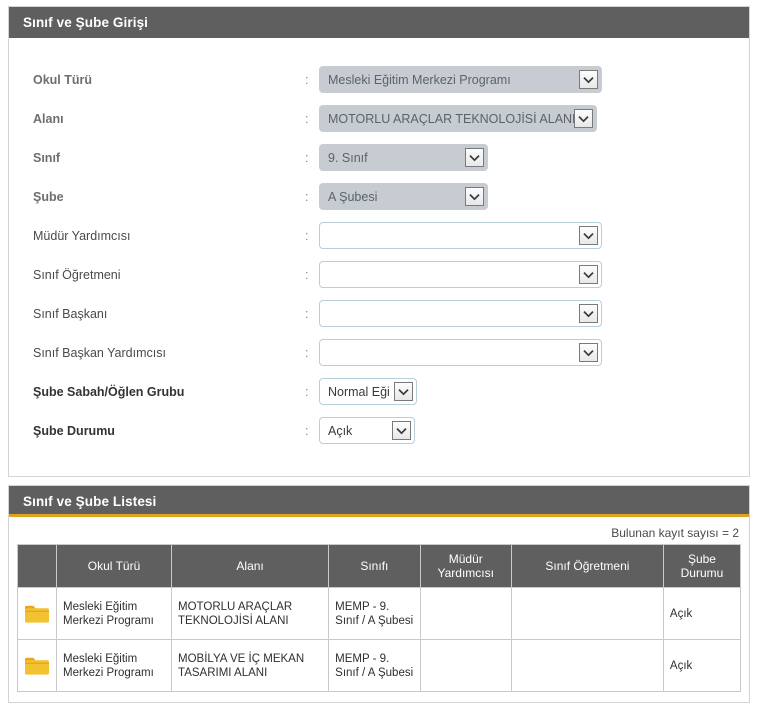  What do you see at coordinates (379, 22) in the screenshot?
I see `form-panel-title: Sınıf ve Şube Girişi` at bounding box center [379, 22].